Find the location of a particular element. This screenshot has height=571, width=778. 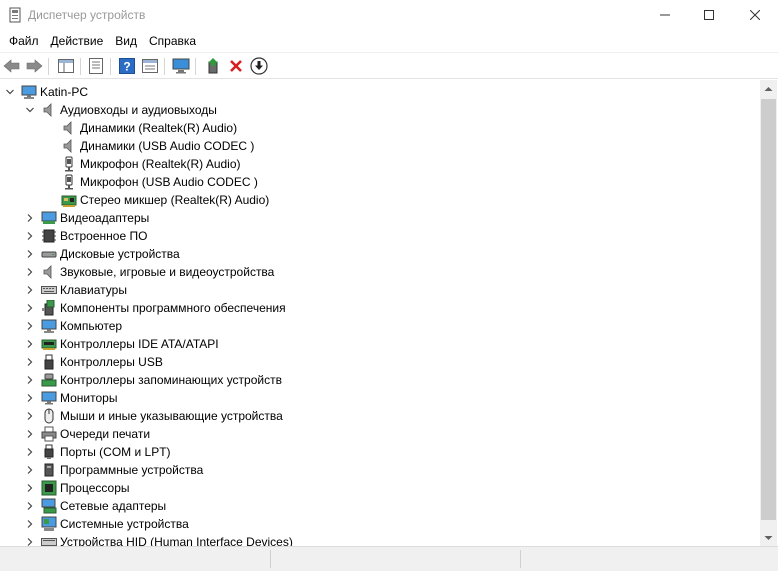

tree-category-label: Дисковые устройства is located at coordinates (120, 254).